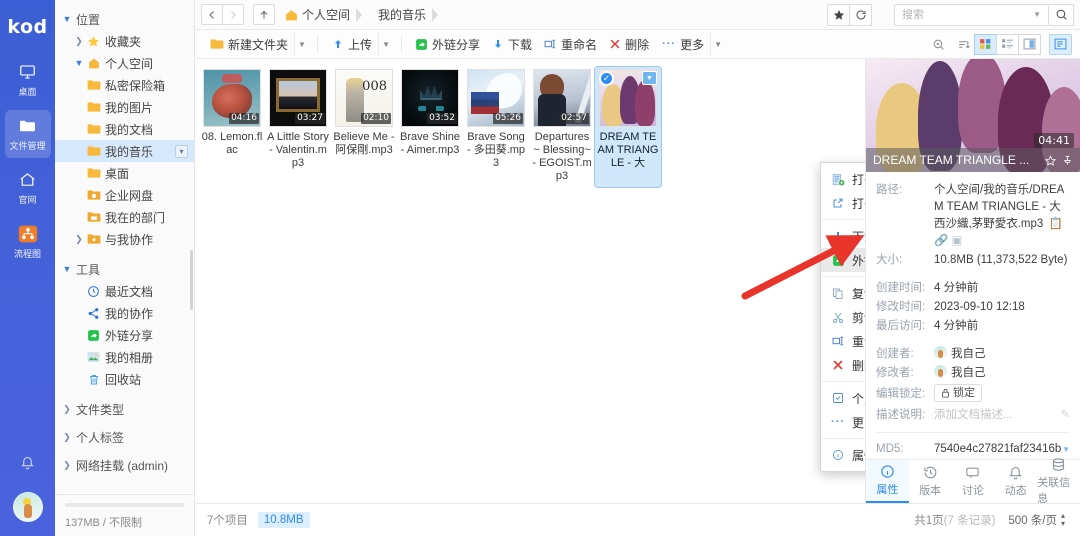  Describe the element at coordinates (1067, 160) in the screenshot. I see `pin-icon` at that location.